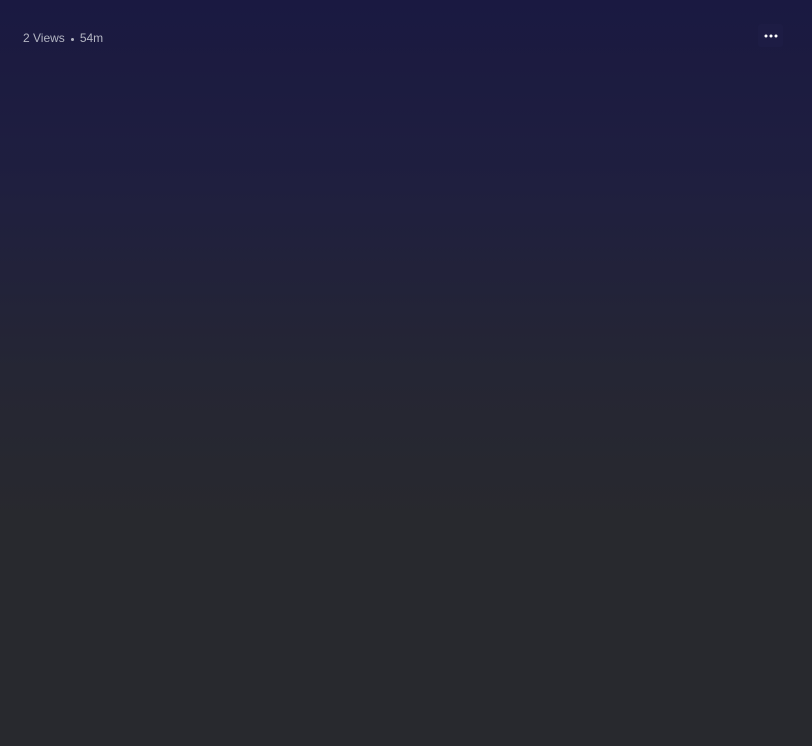  I want to click on more-options-button, so click(770, 35).